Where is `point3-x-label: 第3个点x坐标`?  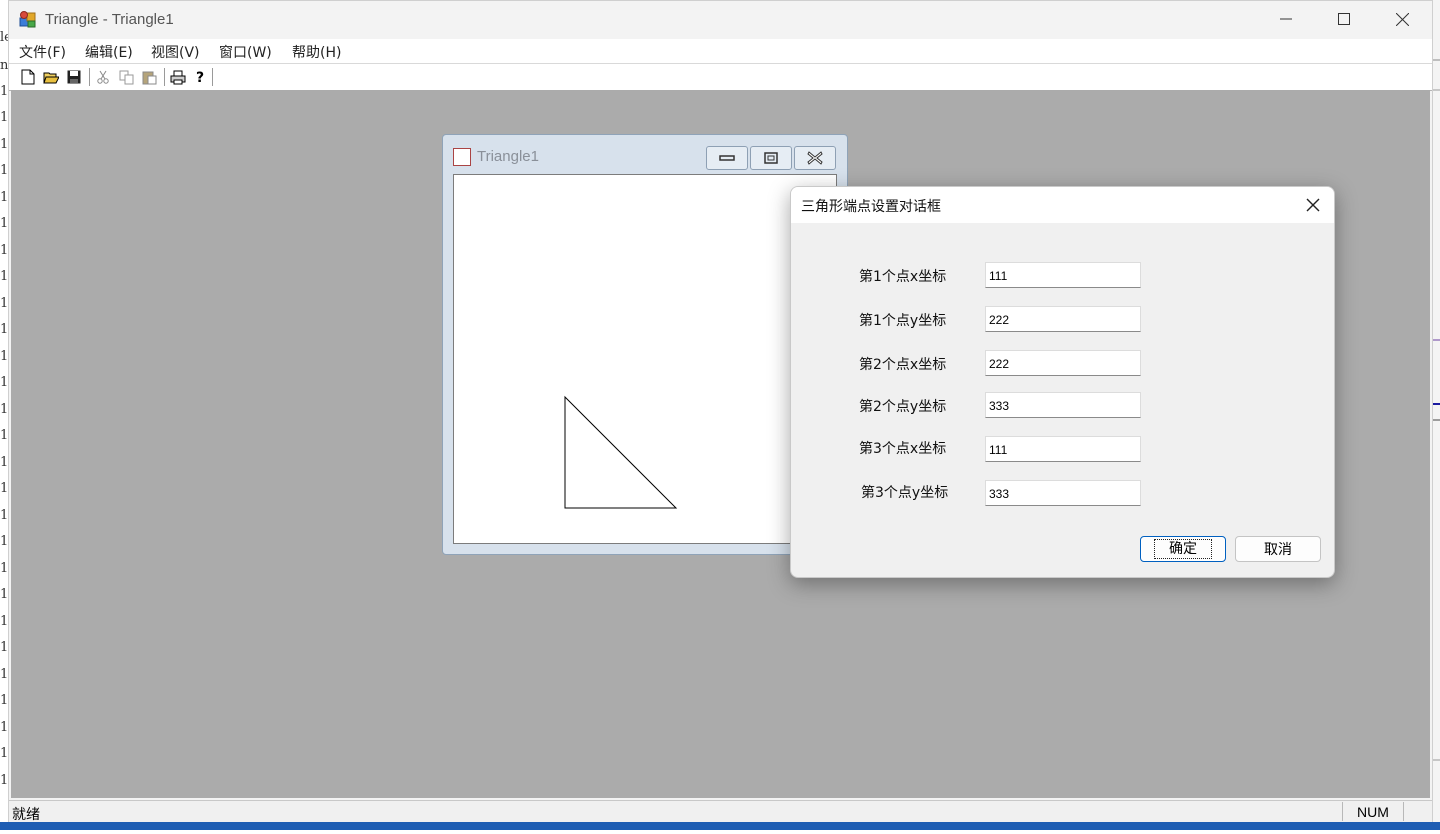 point3-x-label: 第3个点x坐标 is located at coordinates (903, 449).